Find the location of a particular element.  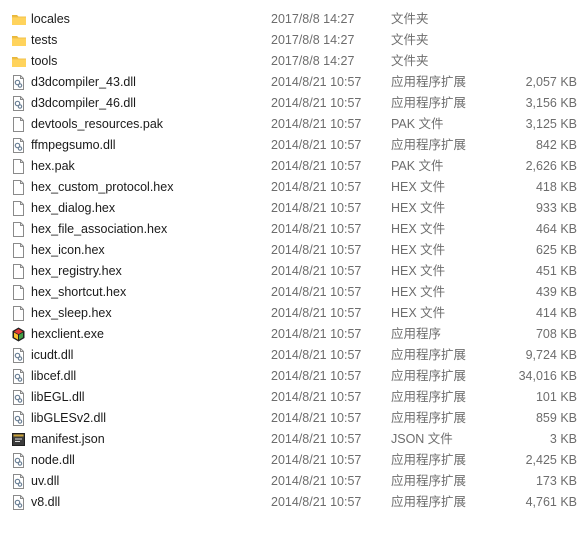

file-name: d3dcompiler_46.dll is located at coordinates (83, 103).